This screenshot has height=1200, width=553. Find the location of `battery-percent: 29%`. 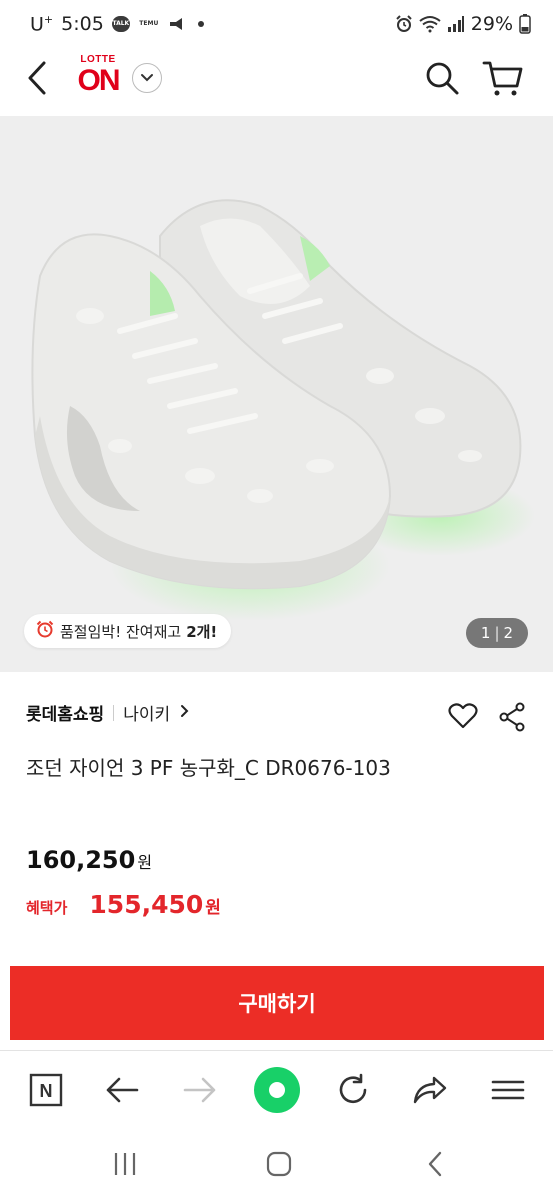

battery-percent: 29% is located at coordinates (491, 24).